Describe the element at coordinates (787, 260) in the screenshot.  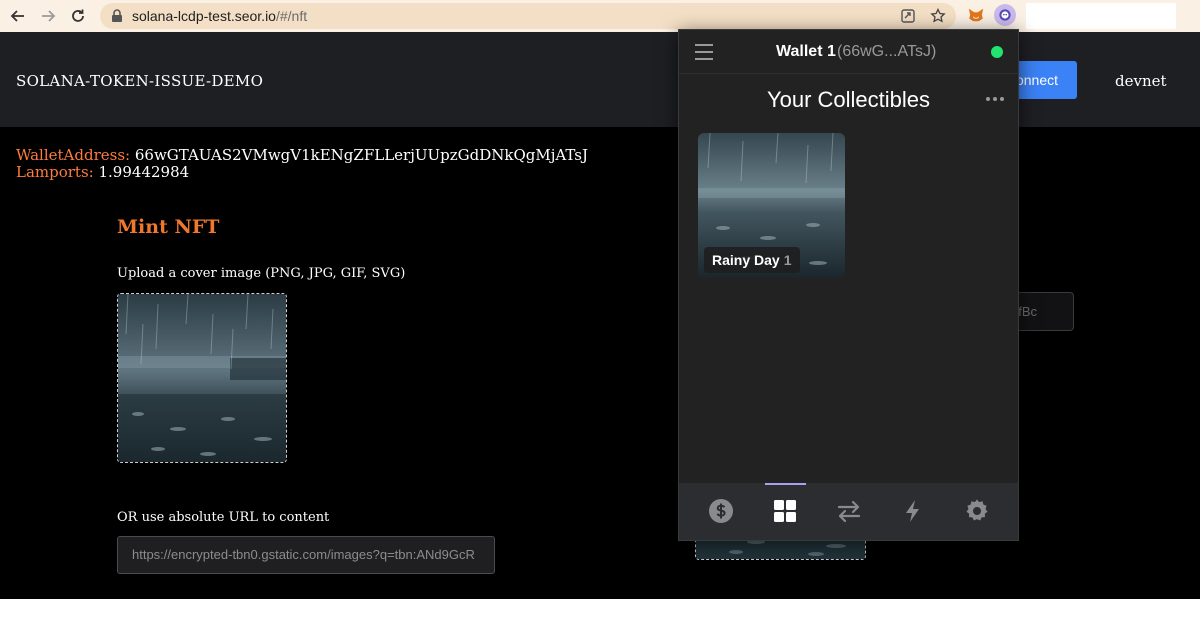
I see `collectible-count: 1` at that location.